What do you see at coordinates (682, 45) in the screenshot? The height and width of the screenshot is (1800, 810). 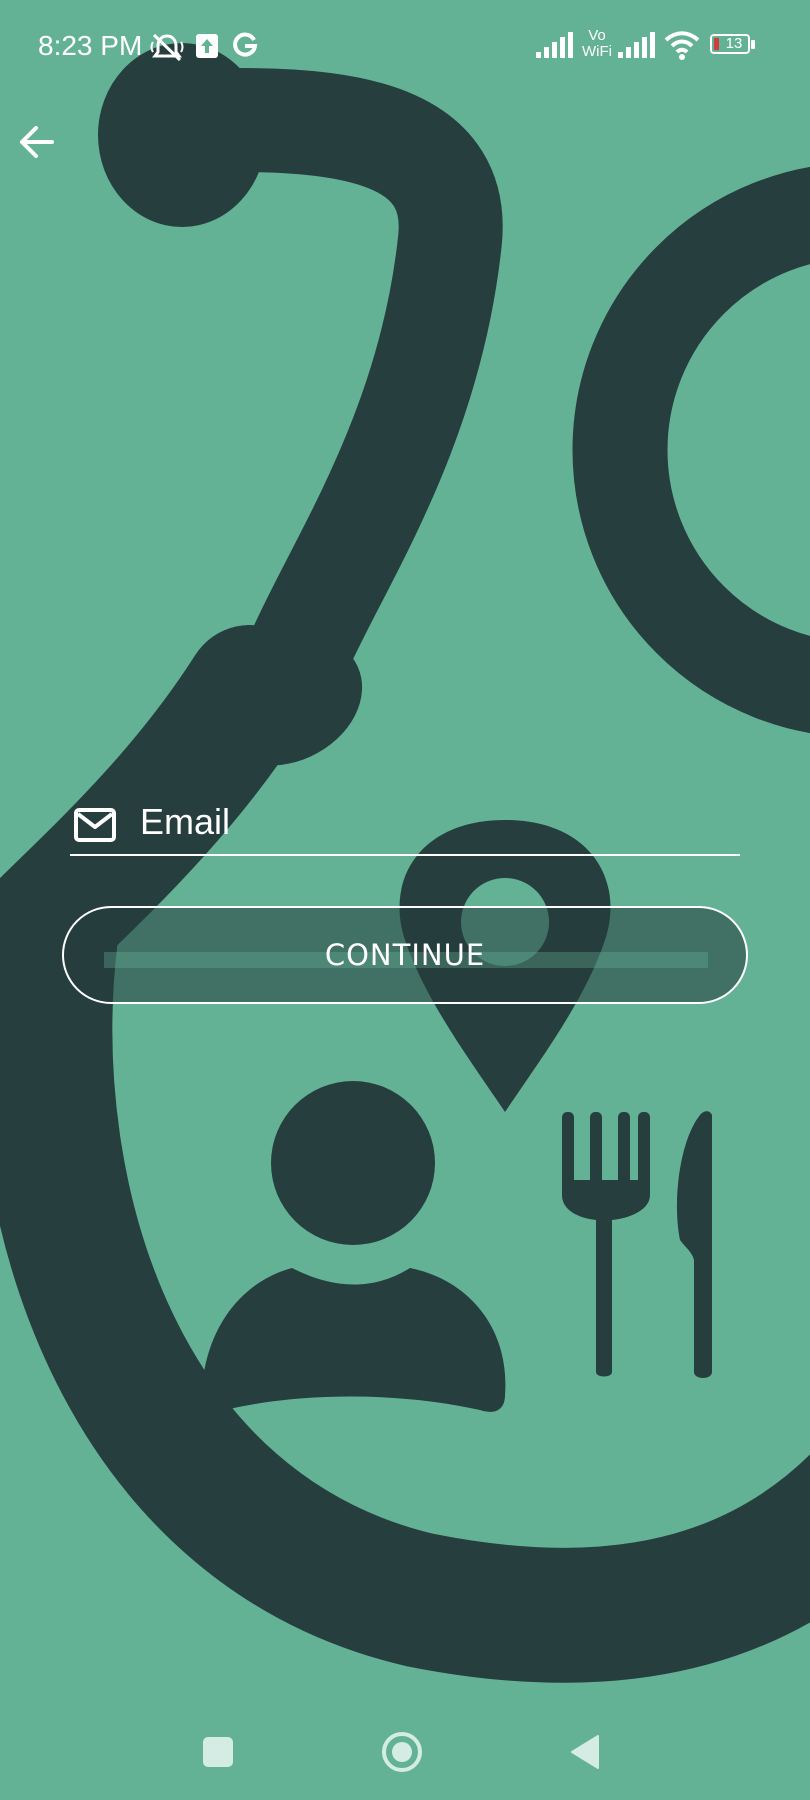 I see `wifi-icon` at bounding box center [682, 45].